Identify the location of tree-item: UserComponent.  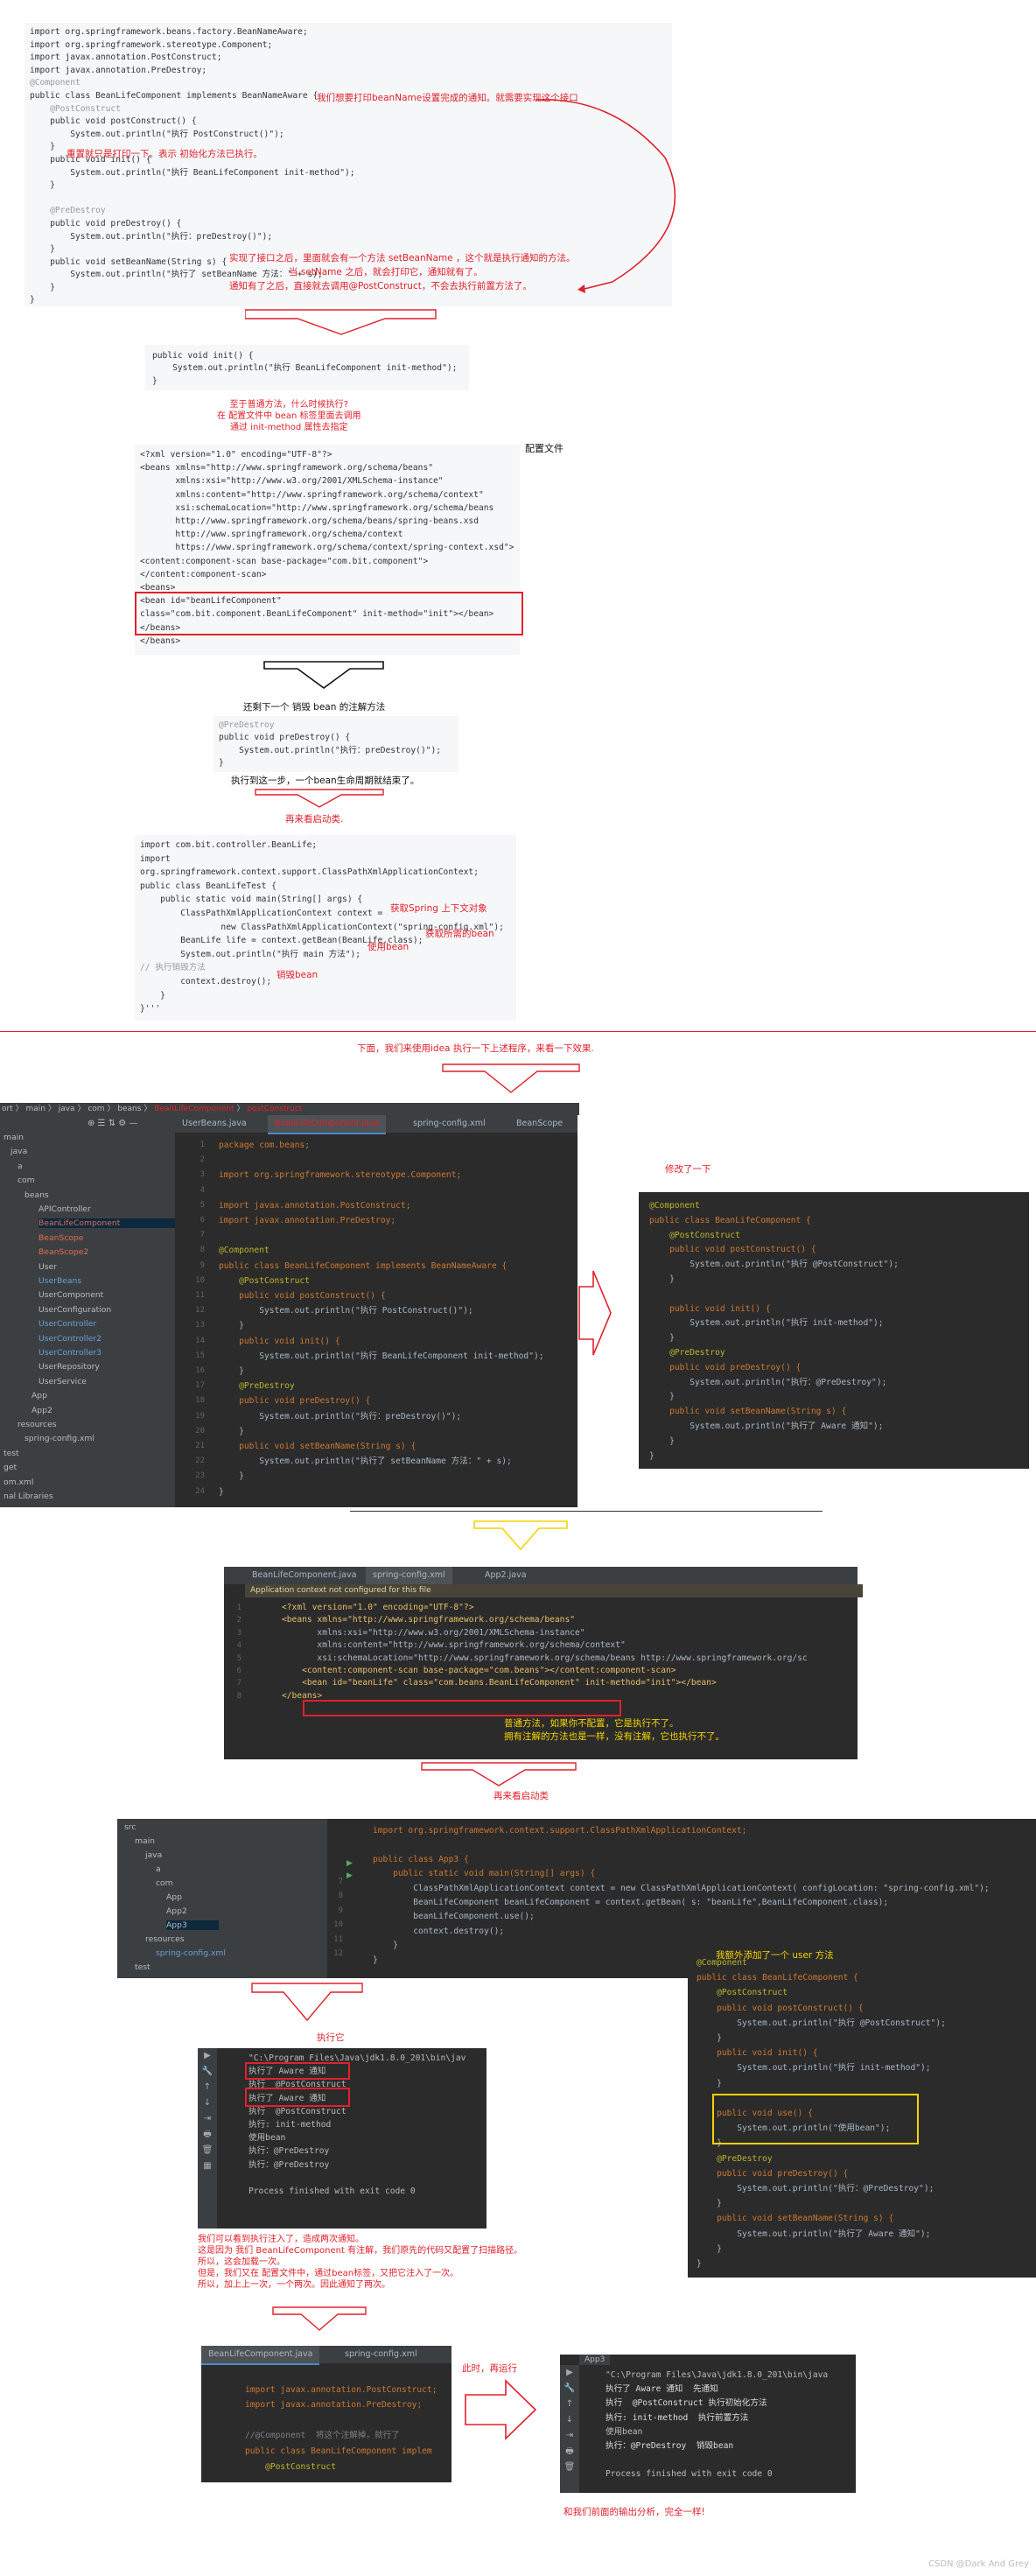
(70, 1295).